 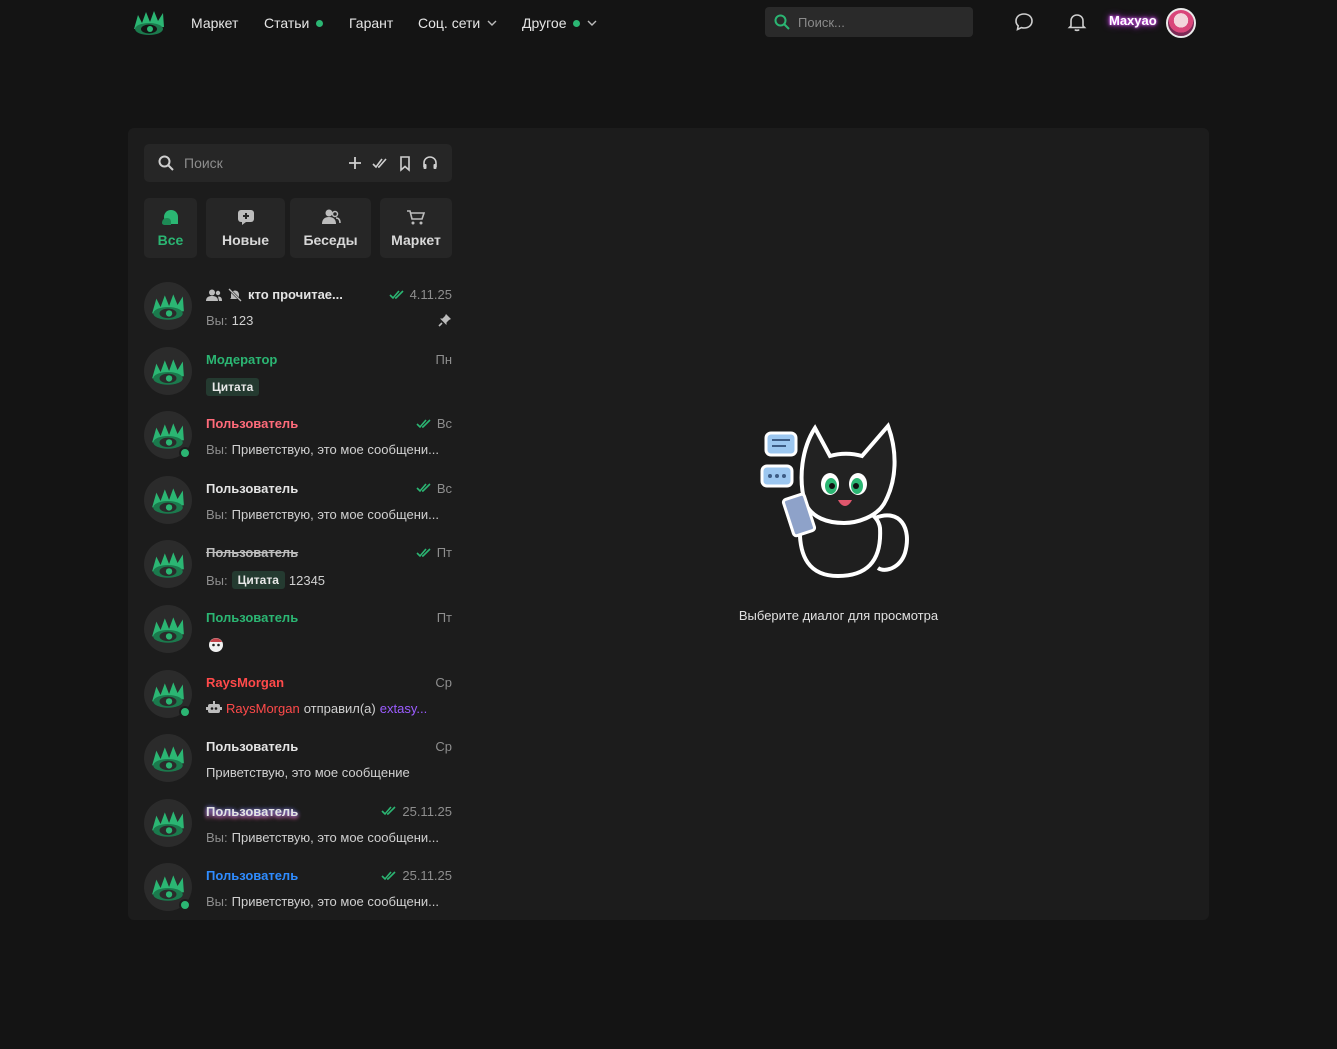 What do you see at coordinates (294, 23) in the screenshot?
I see `nav-articles: Статьи` at bounding box center [294, 23].